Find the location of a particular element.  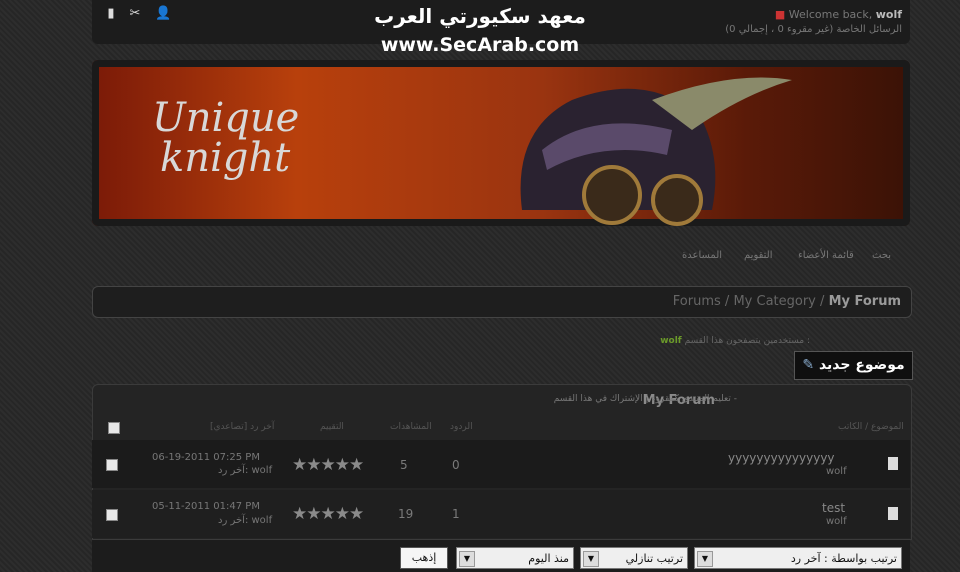

last-post-date: 05-11-2011 01:47 PM is located at coordinates (206, 506).